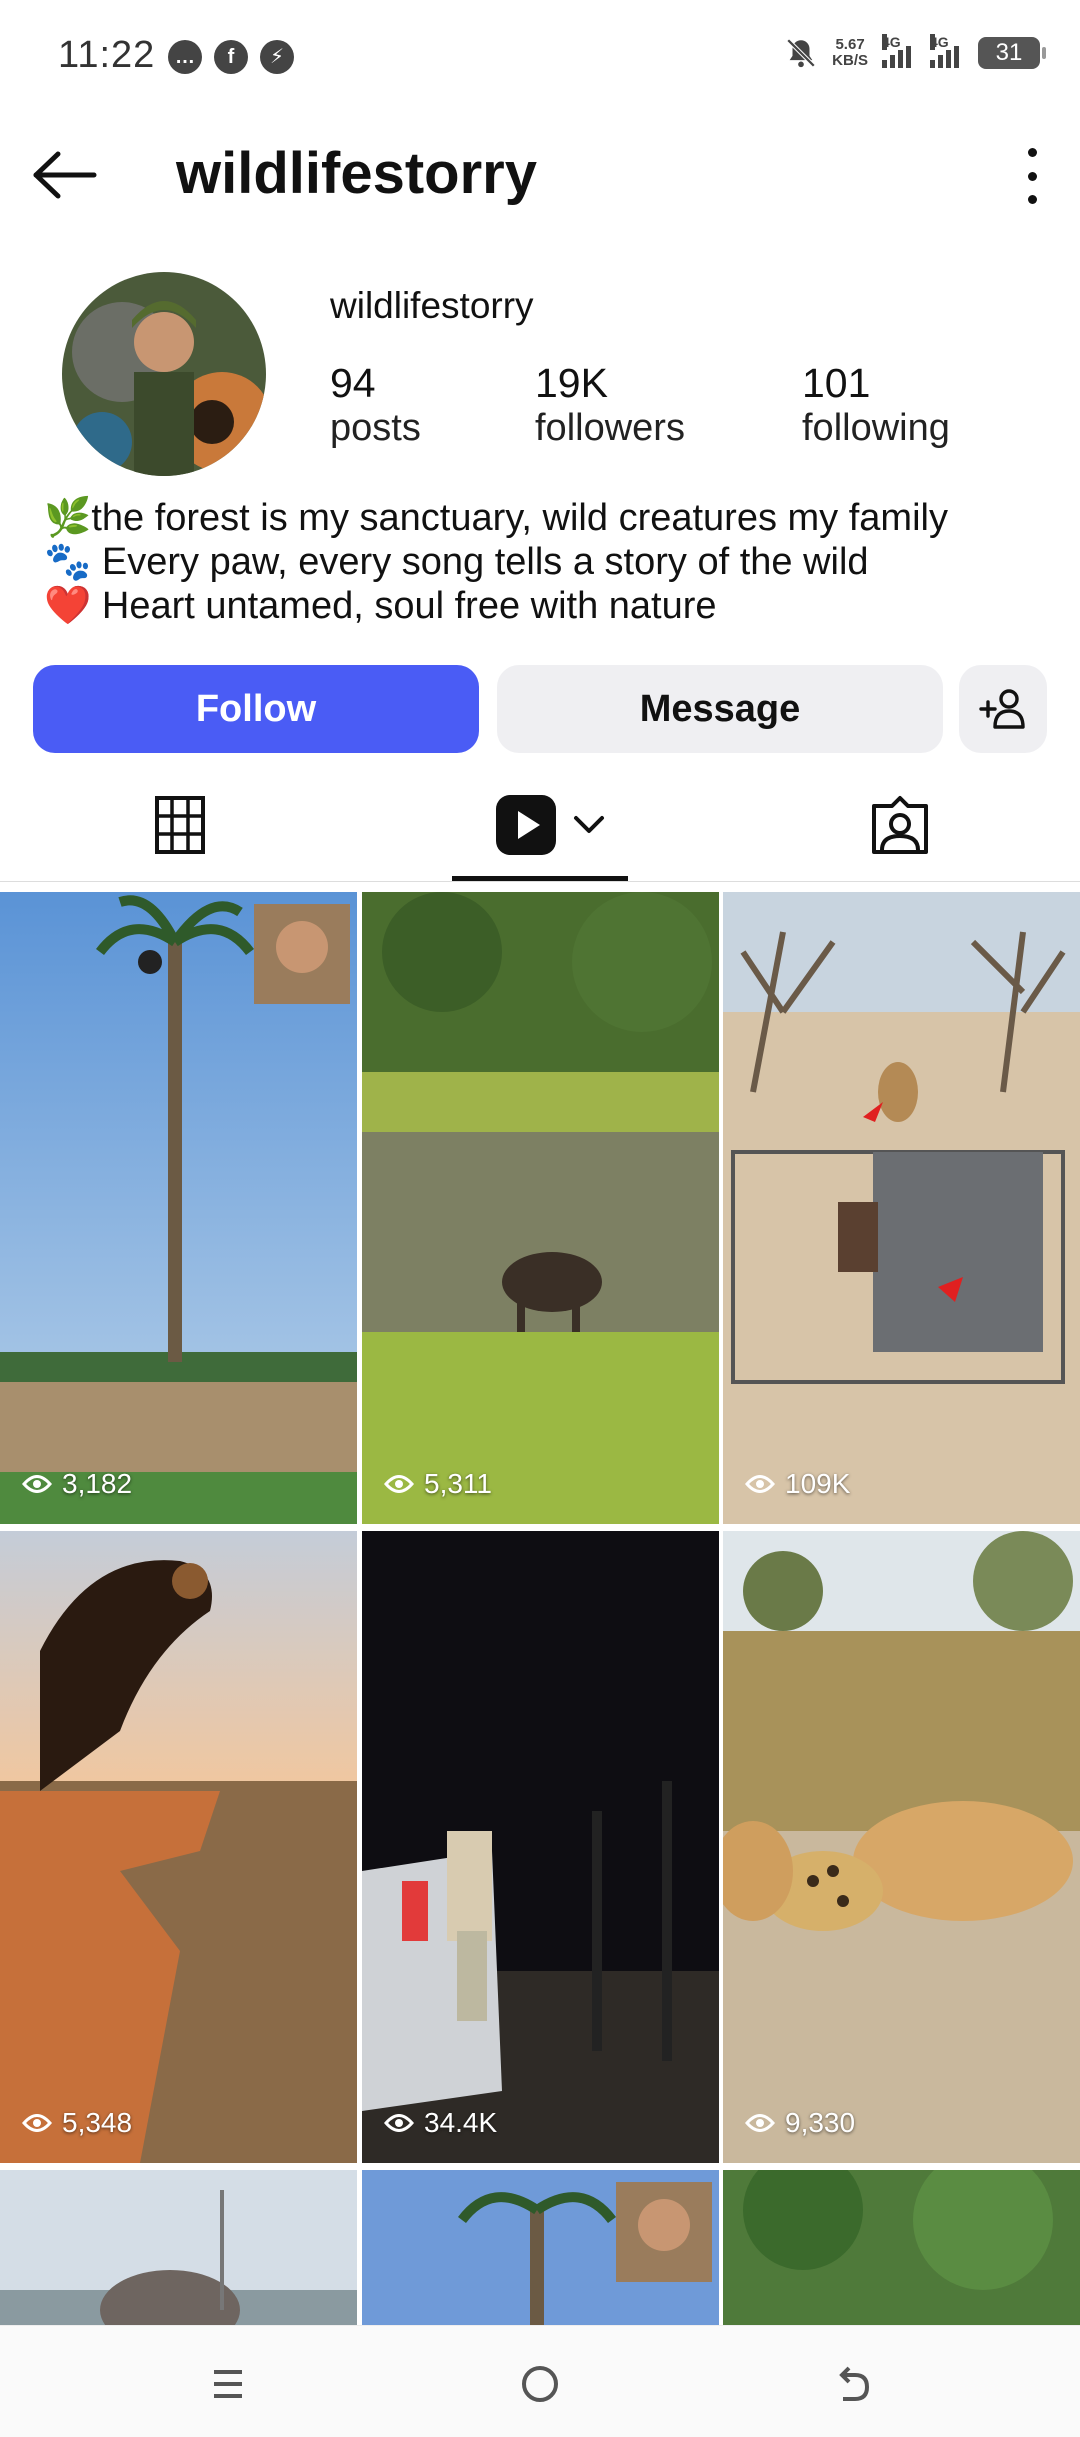 Image resolution: width=1080 pixels, height=2437 pixels. Describe the element at coordinates (820, 2122) in the screenshot. I see `view-count-label: 9,330` at that location.